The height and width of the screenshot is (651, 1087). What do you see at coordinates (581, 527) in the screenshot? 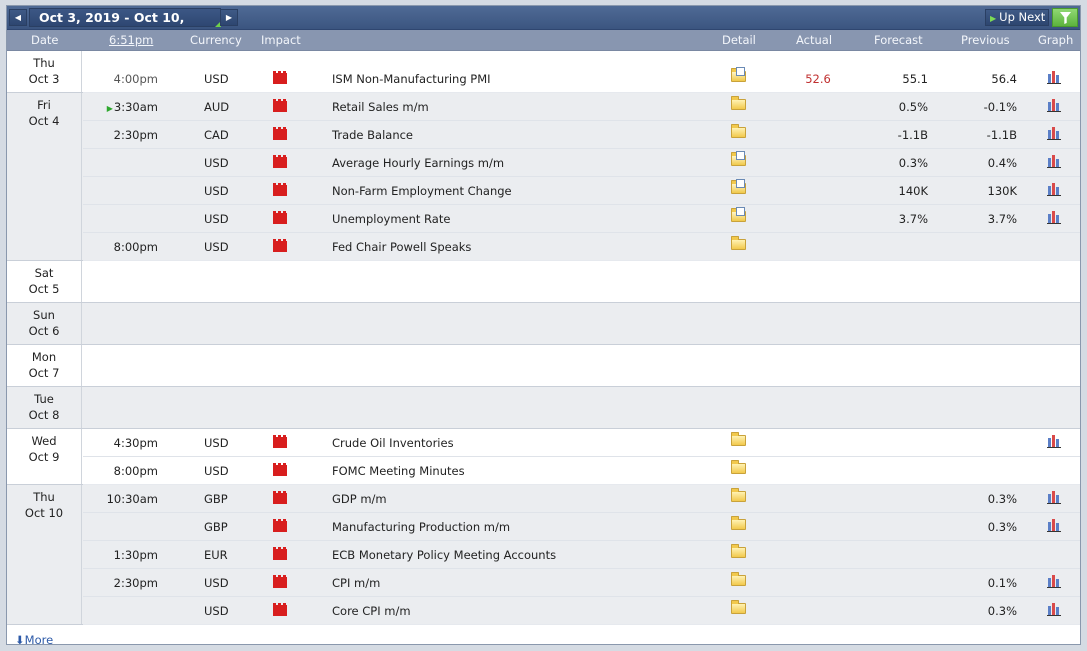
I see `table-row: GBP Manufacturing Production m/m 0.3%` at bounding box center [581, 527].